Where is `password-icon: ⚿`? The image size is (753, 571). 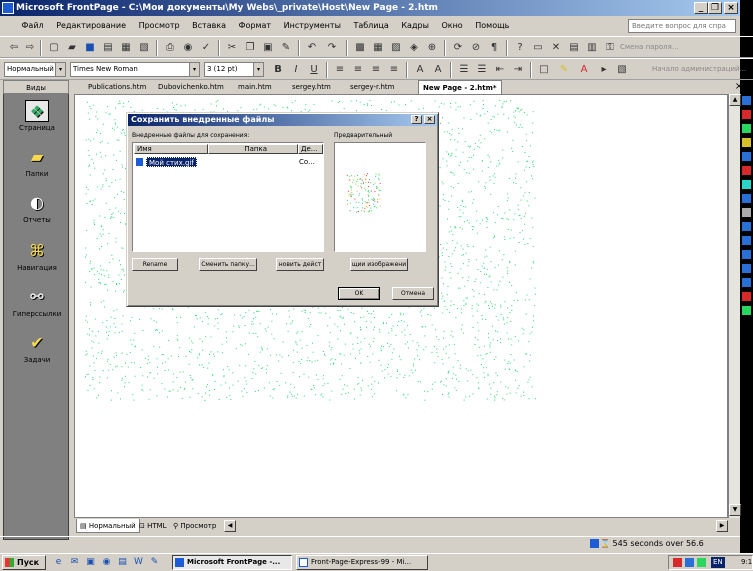
password-icon: ⚿ is located at coordinates (610, 47).